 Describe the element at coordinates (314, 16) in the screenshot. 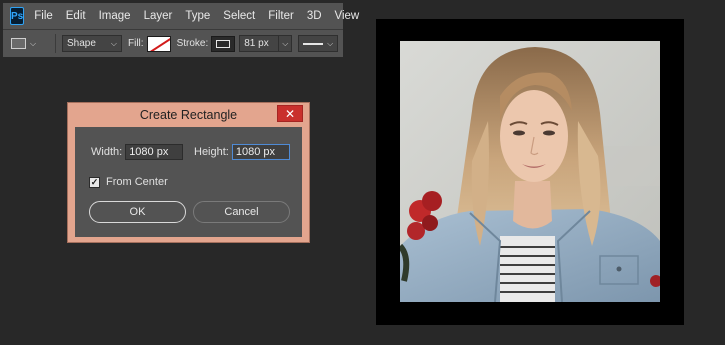

I see `menu-3d: 3D` at that location.